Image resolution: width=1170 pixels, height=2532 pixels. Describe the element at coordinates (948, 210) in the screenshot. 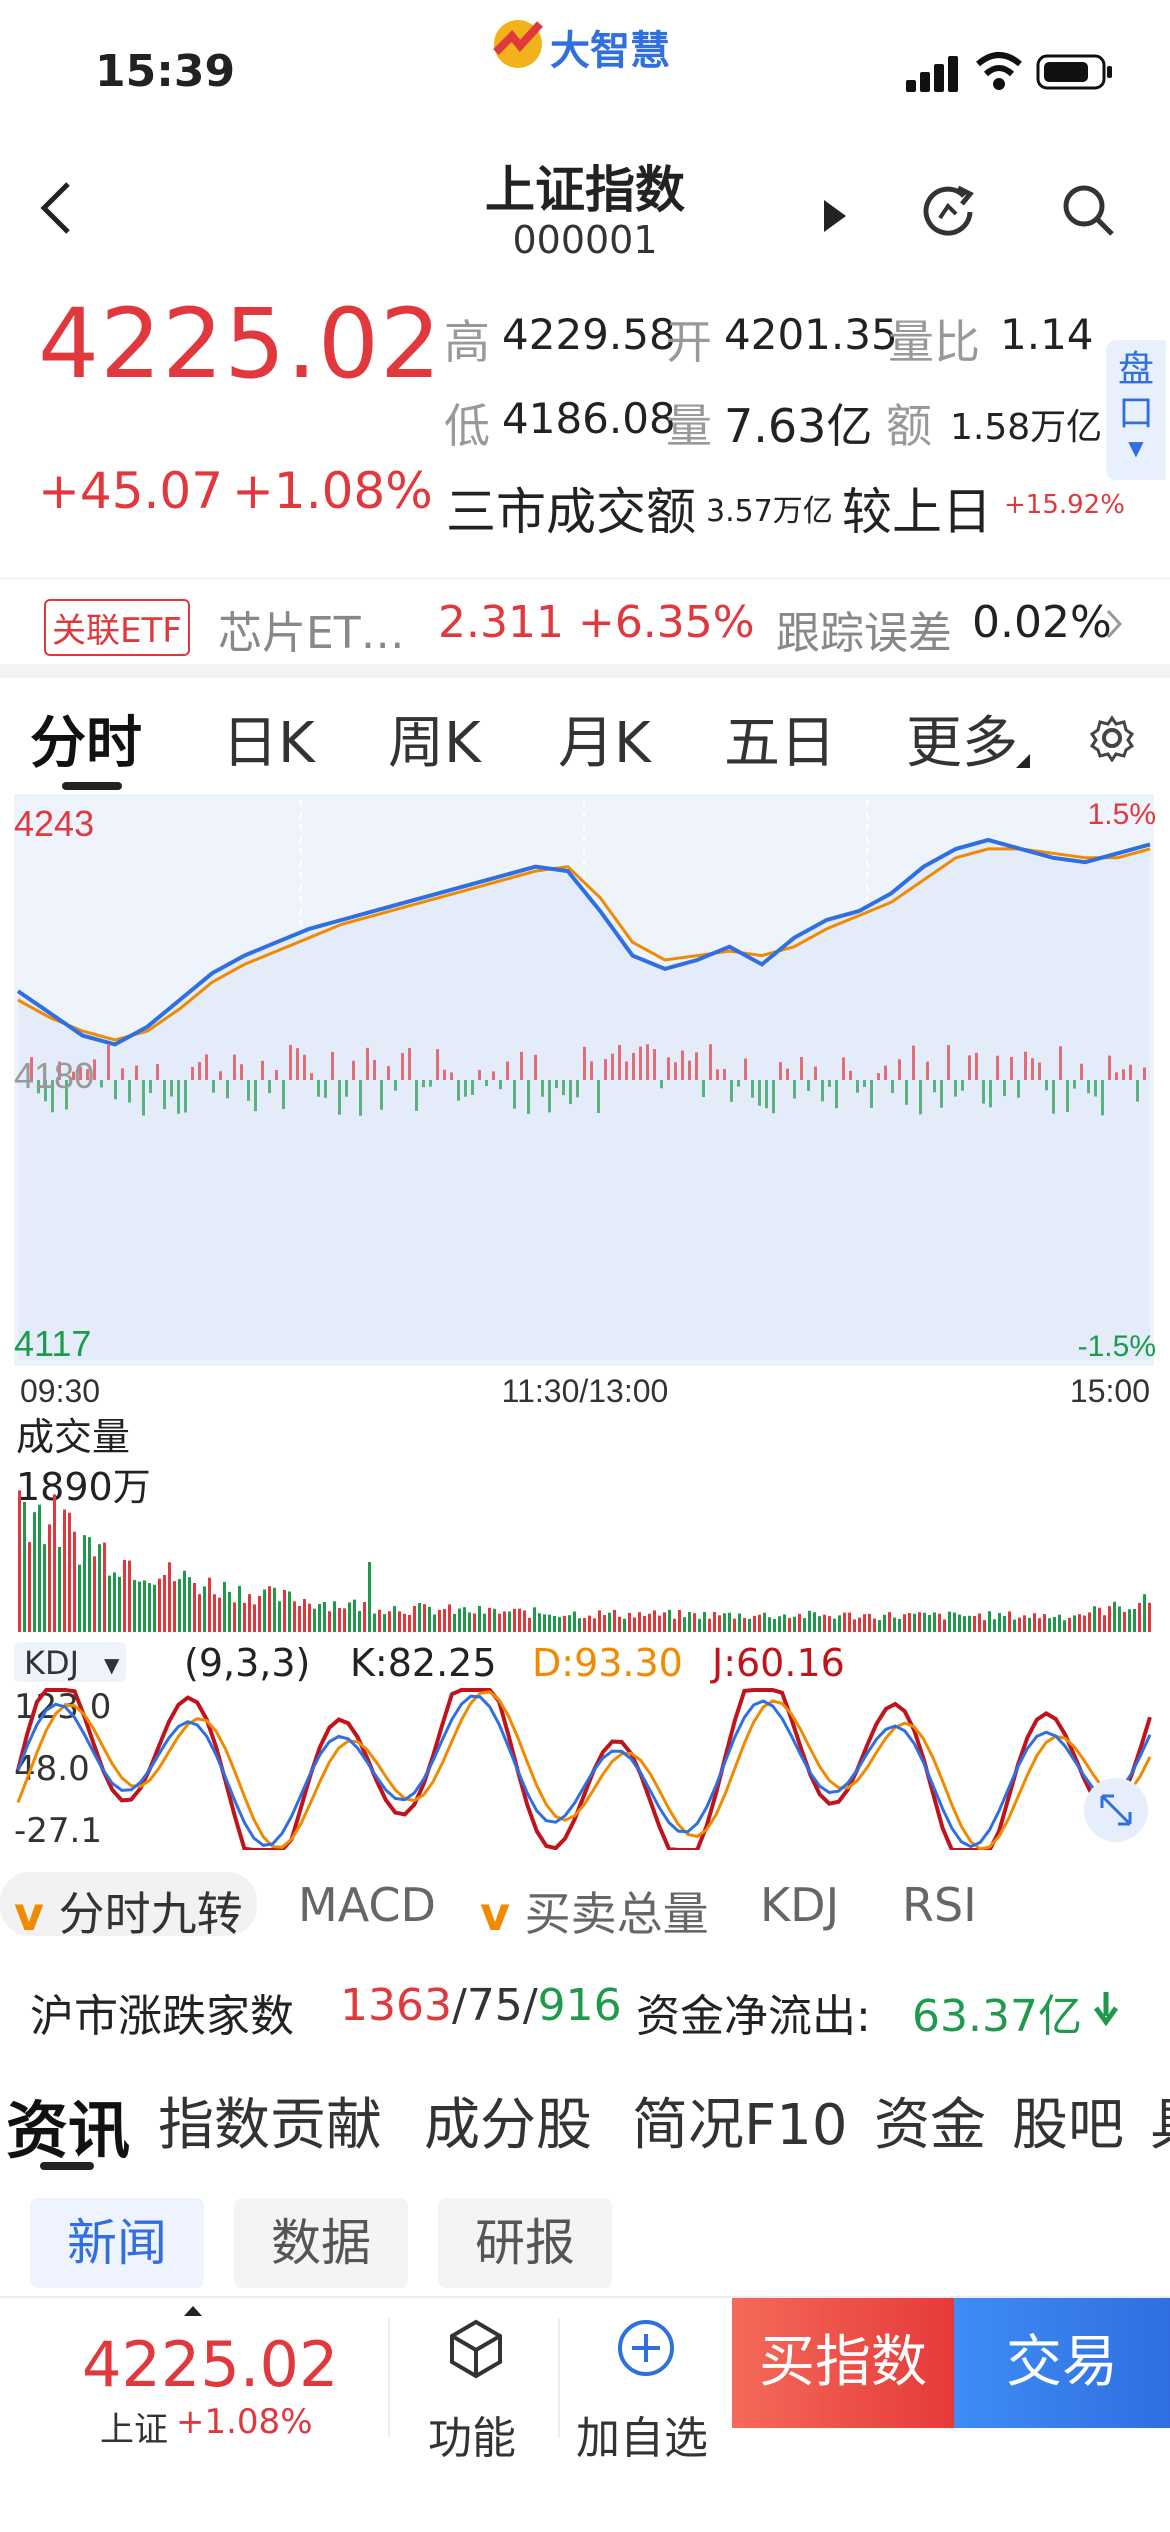

I see `refresh-icon` at that location.